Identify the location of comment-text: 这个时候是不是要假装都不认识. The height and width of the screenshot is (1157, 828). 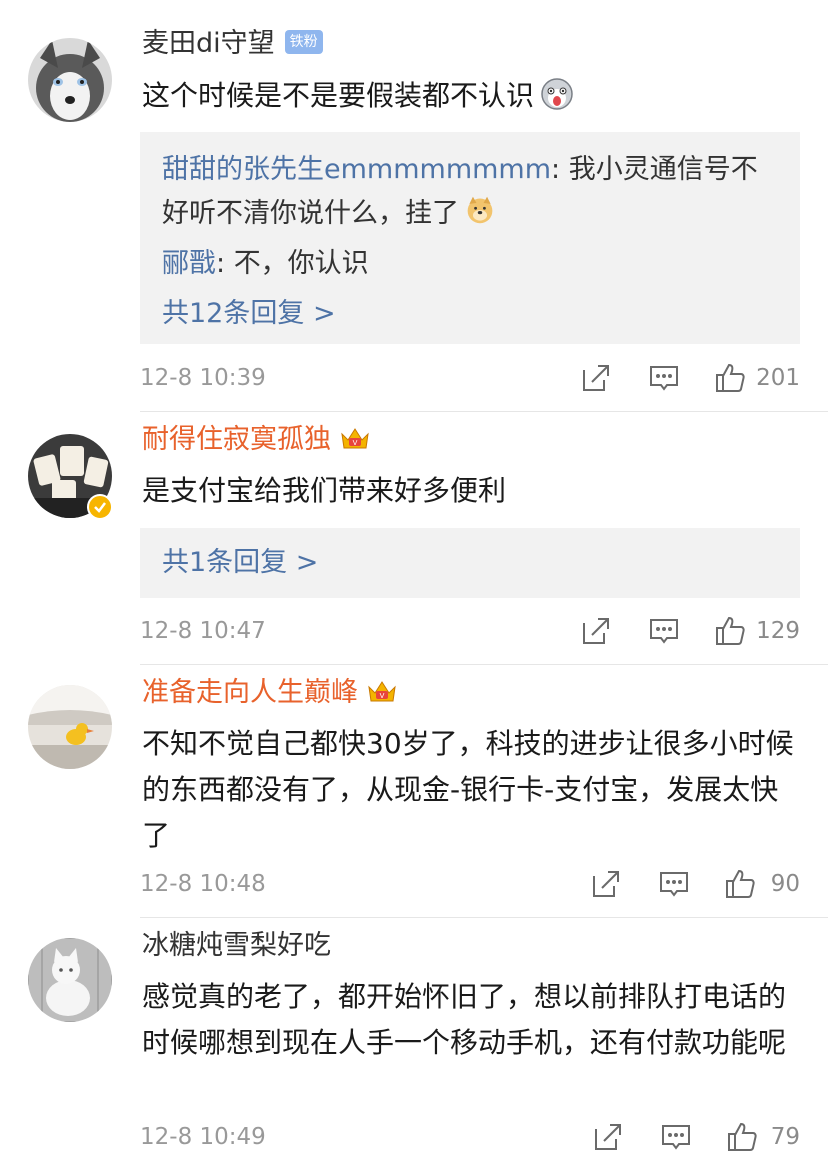
(472, 96).